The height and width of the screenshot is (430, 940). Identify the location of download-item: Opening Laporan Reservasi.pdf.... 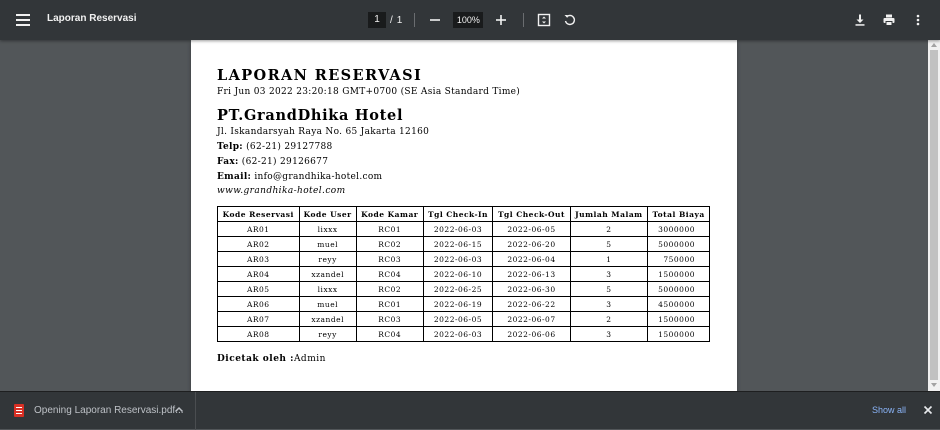
(98, 411).